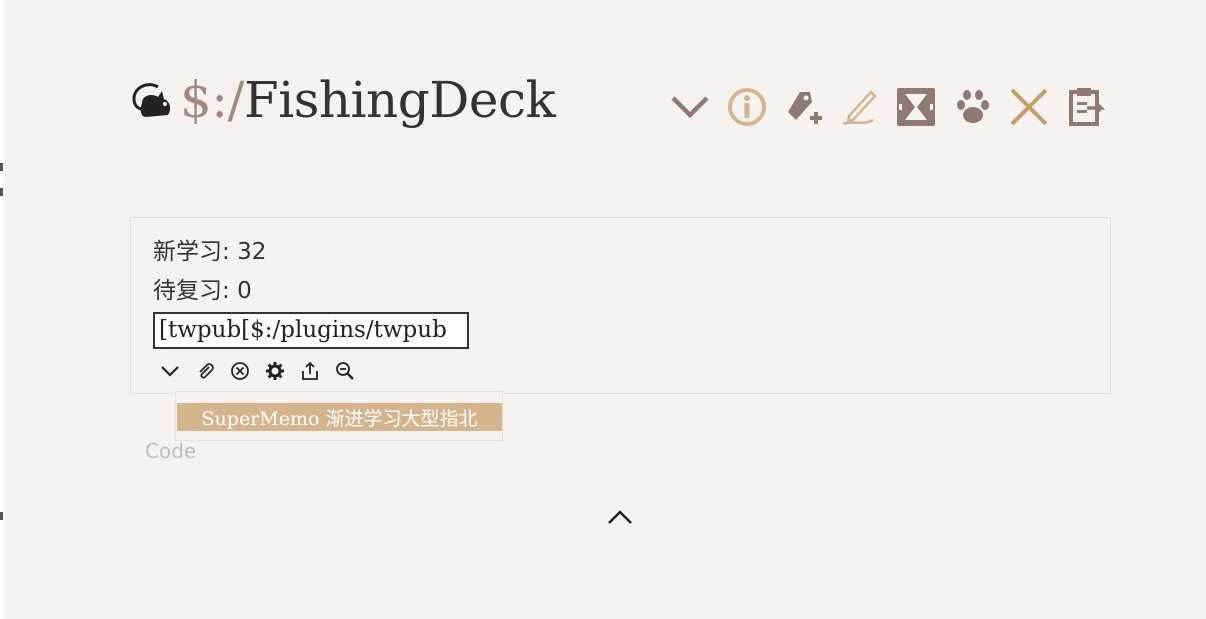 The image size is (1206, 619). I want to click on autocomplete-dropdown: SuperMemo 渐进学习大型指北, so click(339, 416).